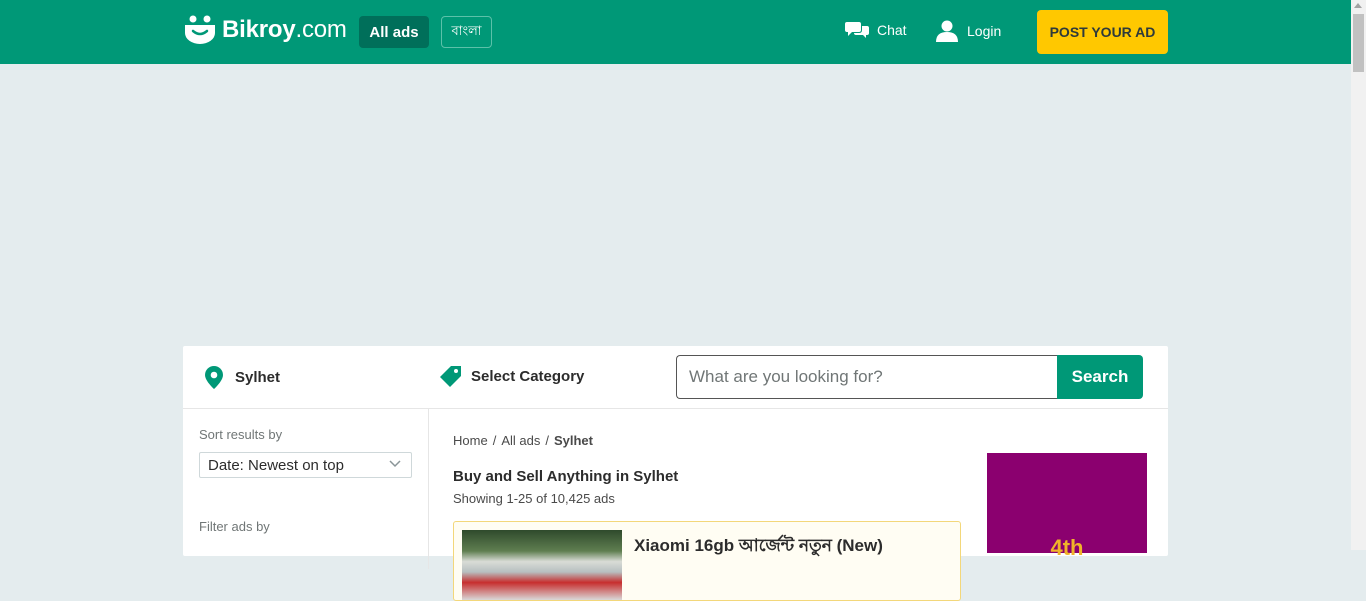 This screenshot has width=1366, height=601. What do you see at coordinates (1358, 5) in the screenshot?
I see `scroll-up-arrow-icon` at bounding box center [1358, 5].